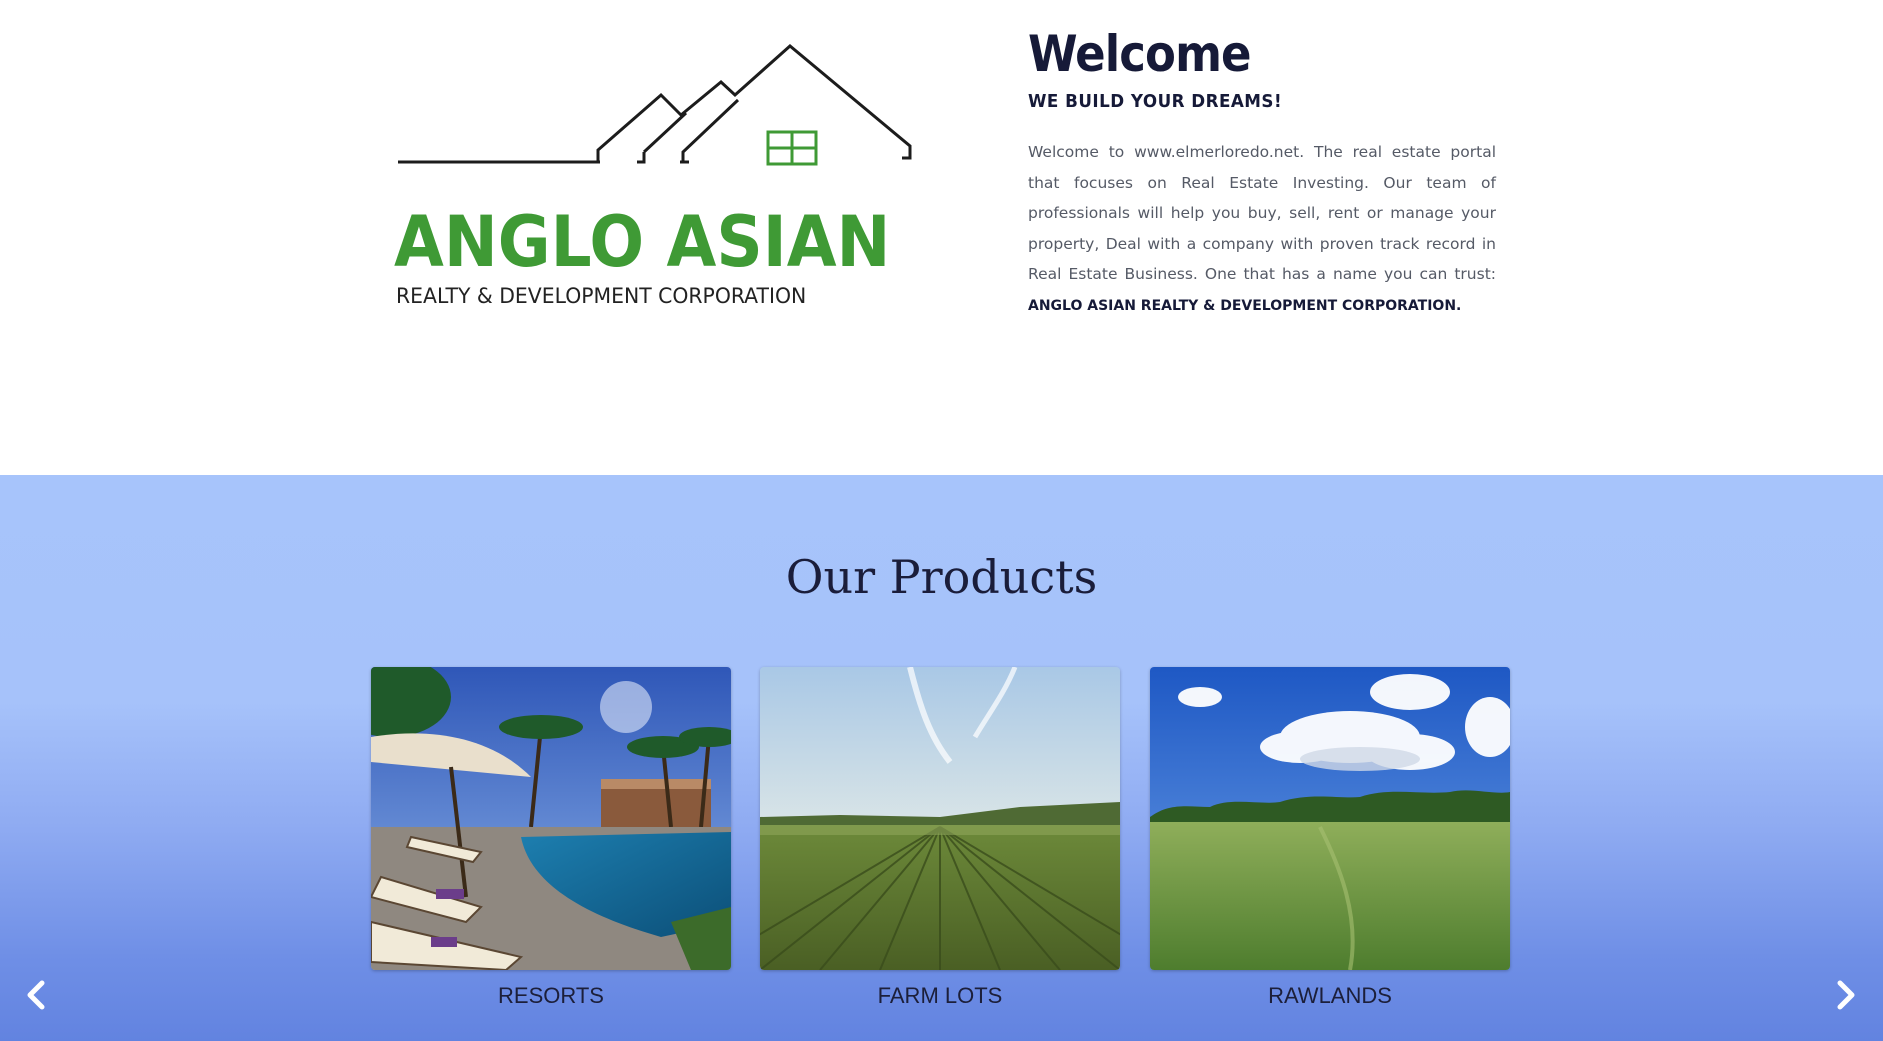 The height and width of the screenshot is (1041, 1883). Describe the element at coordinates (551, 818) in the screenshot. I see `resort-image` at that location.